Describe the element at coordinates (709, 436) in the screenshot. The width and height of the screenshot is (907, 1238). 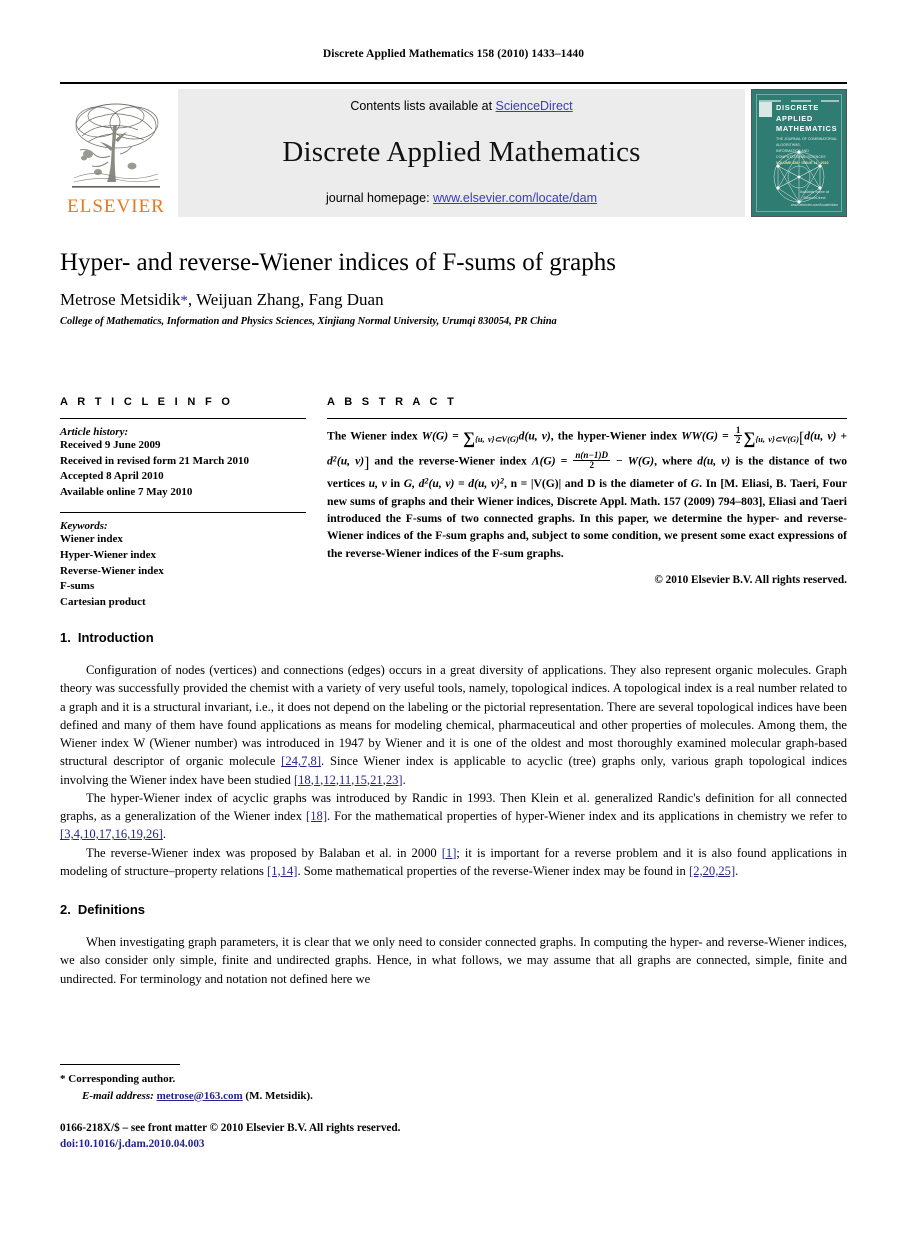
I see `sym-WW-arg: (G)` at that location.